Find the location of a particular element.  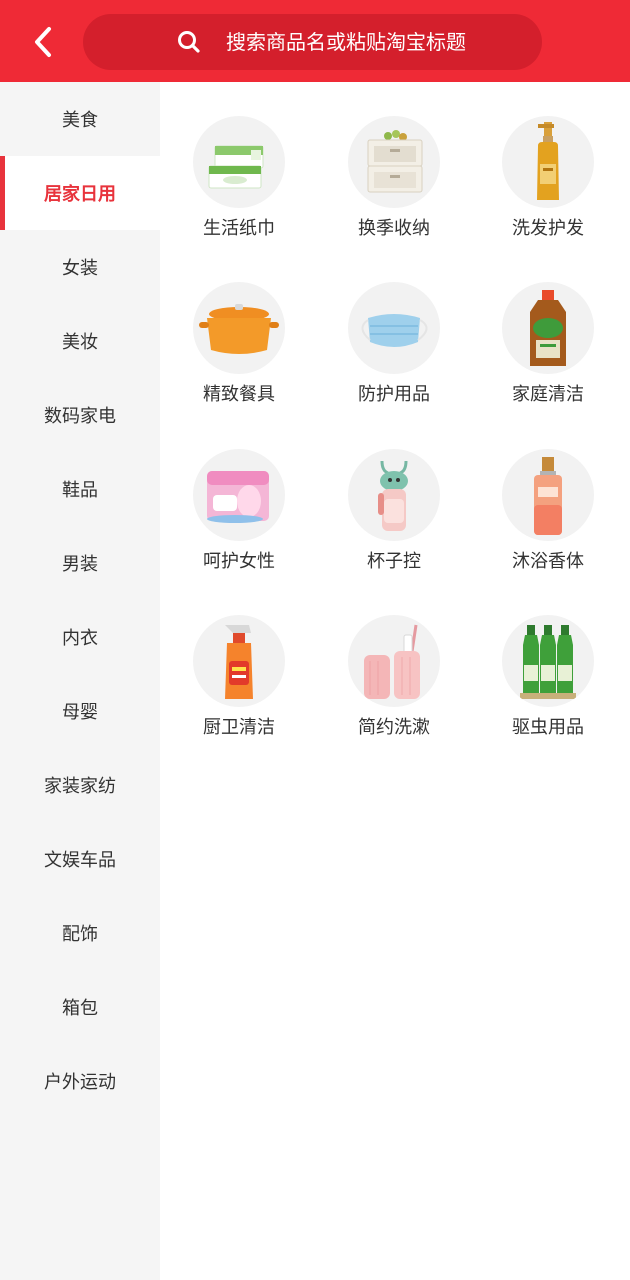

tissue-box-icon is located at coordinates (239, 162).